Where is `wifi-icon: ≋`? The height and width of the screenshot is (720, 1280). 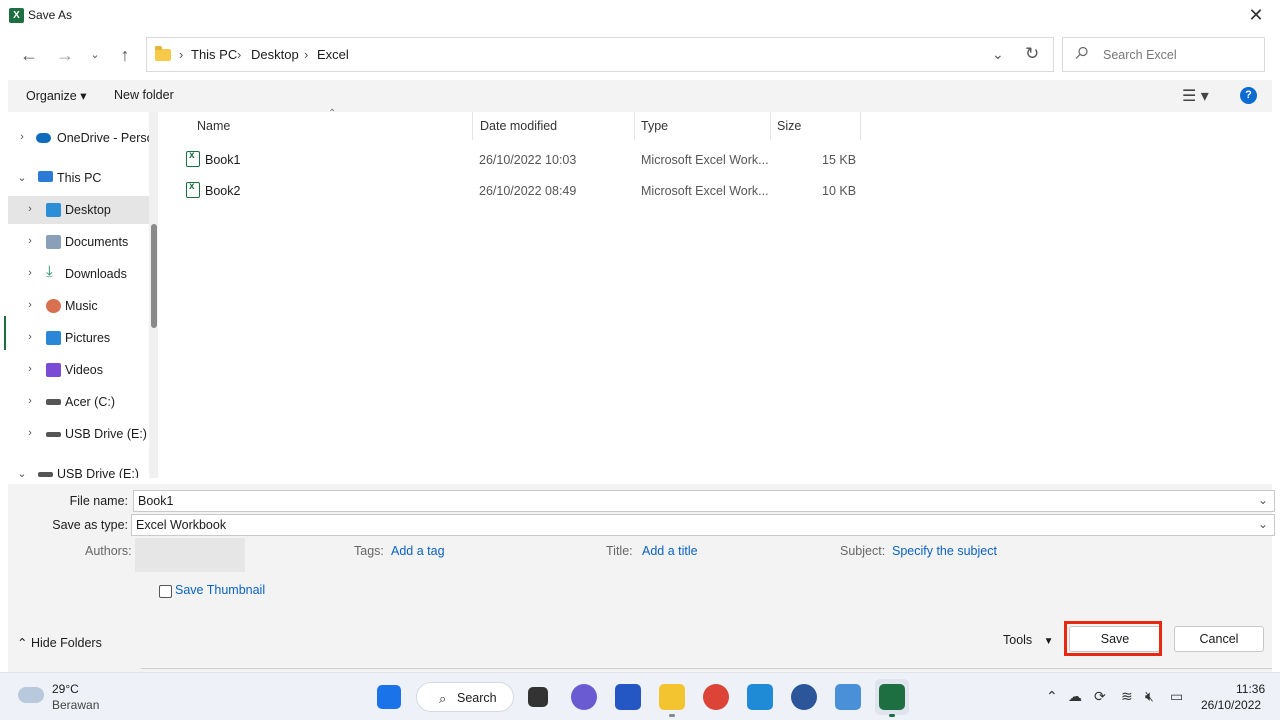 wifi-icon: ≋ is located at coordinates (1127, 696).